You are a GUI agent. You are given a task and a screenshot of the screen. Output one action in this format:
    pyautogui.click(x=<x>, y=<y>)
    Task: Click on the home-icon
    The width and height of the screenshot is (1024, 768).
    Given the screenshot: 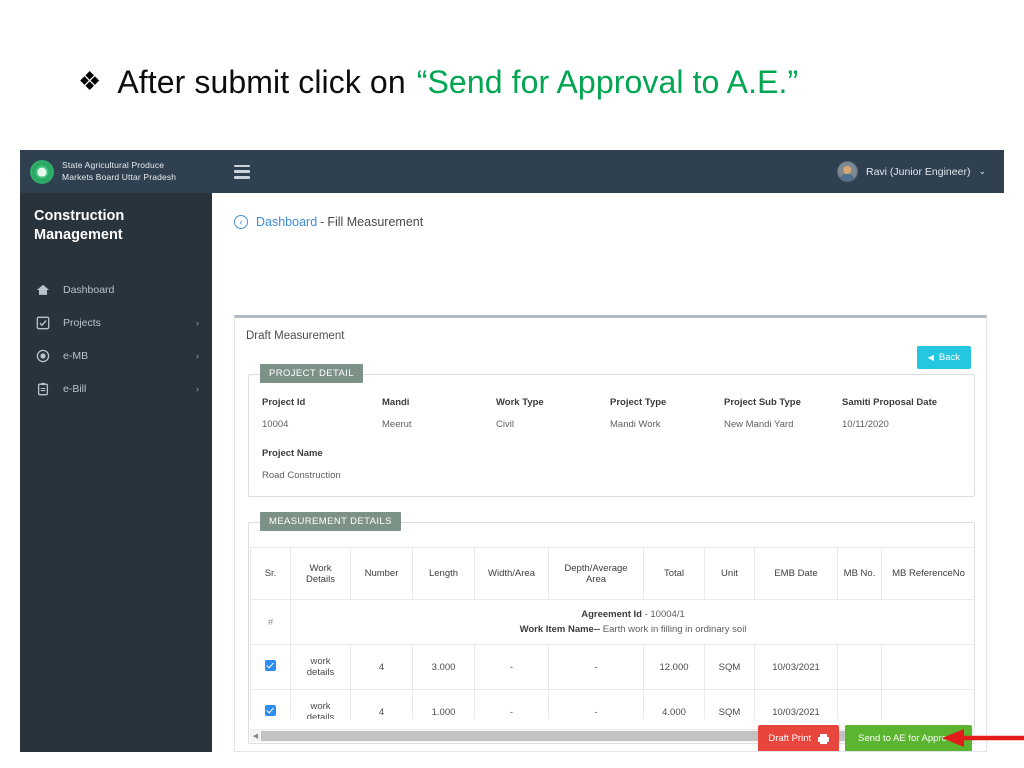 What is the action you would take?
    pyautogui.click(x=42, y=289)
    